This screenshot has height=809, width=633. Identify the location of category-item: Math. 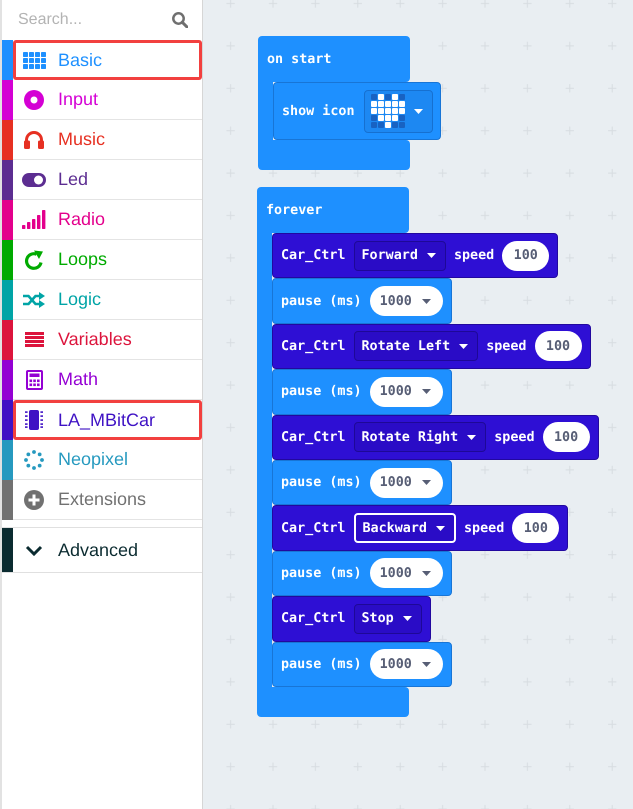
(107, 380).